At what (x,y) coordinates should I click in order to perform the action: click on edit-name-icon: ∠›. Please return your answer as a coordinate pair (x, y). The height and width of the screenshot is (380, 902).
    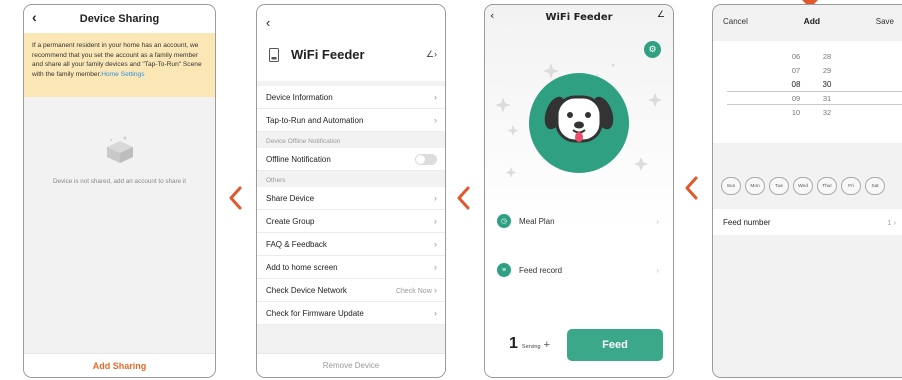
    Looking at the image, I should click on (431, 54).